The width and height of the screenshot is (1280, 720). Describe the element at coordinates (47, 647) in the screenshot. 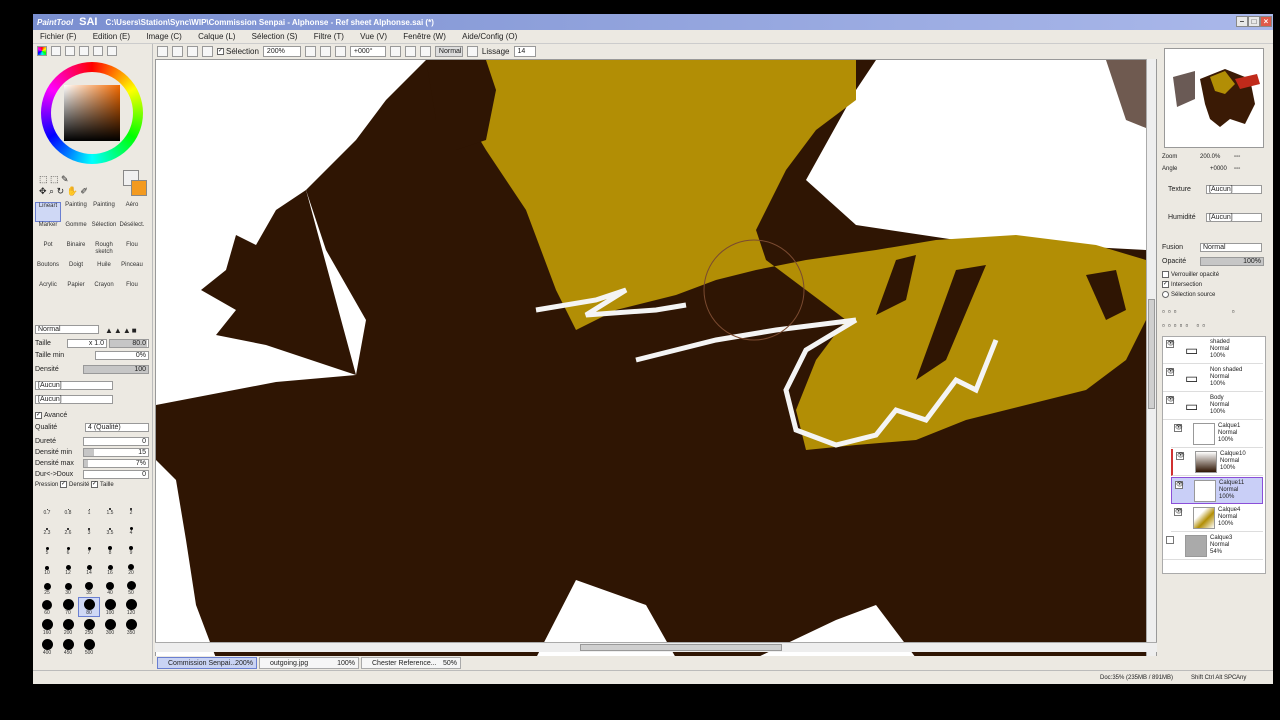

I see `brush-size-400: 400` at that location.